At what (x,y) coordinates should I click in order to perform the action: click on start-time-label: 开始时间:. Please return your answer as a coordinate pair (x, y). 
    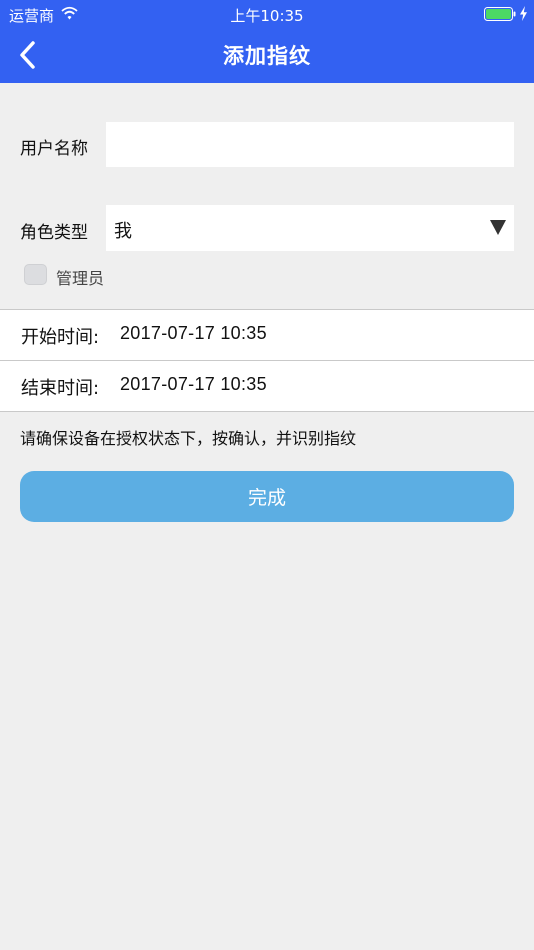
    Looking at the image, I should click on (60, 337).